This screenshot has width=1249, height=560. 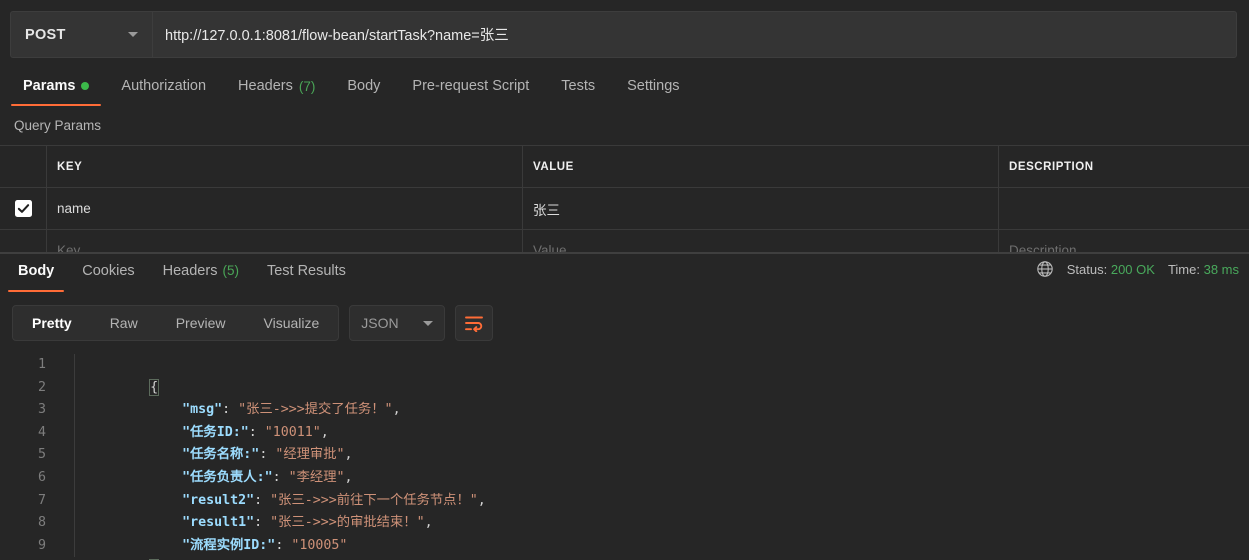 I want to click on response-tab-cookies: Cookies, so click(x=108, y=275).